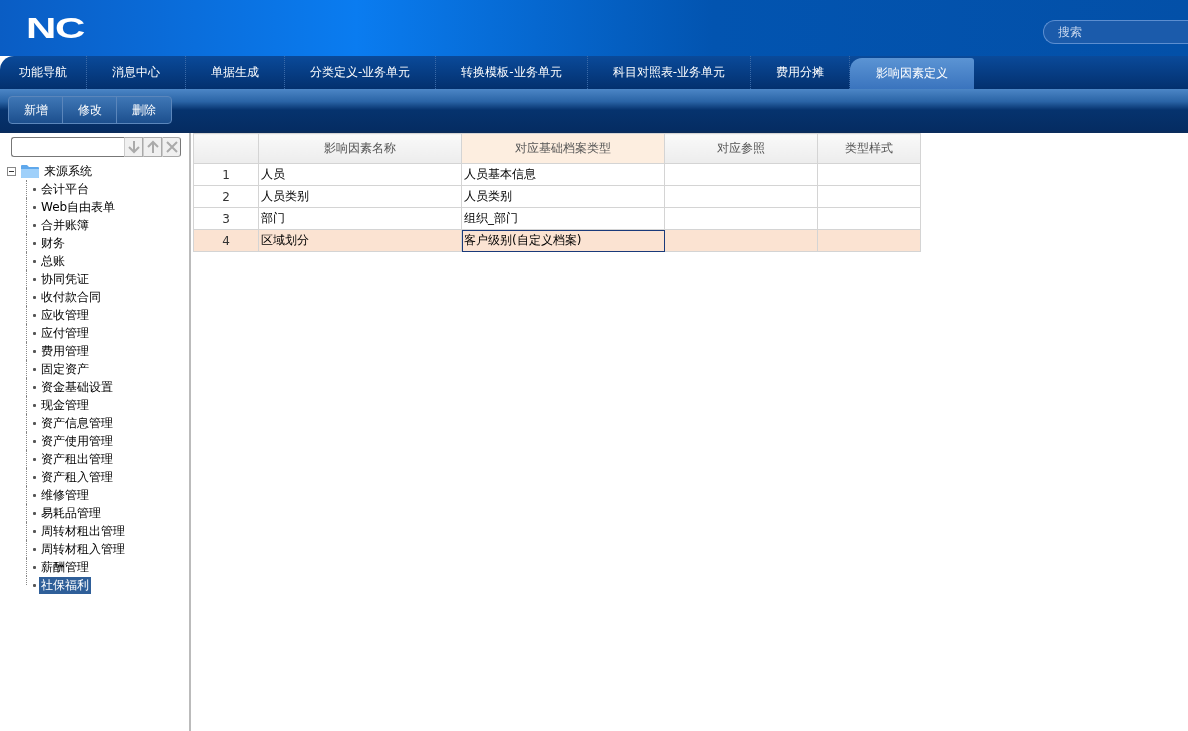 The height and width of the screenshot is (731, 1188). What do you see at coordinates (1115, 32) in the screenshot?
I see `search-field: 搜索` at bounding box center [1115, 32].